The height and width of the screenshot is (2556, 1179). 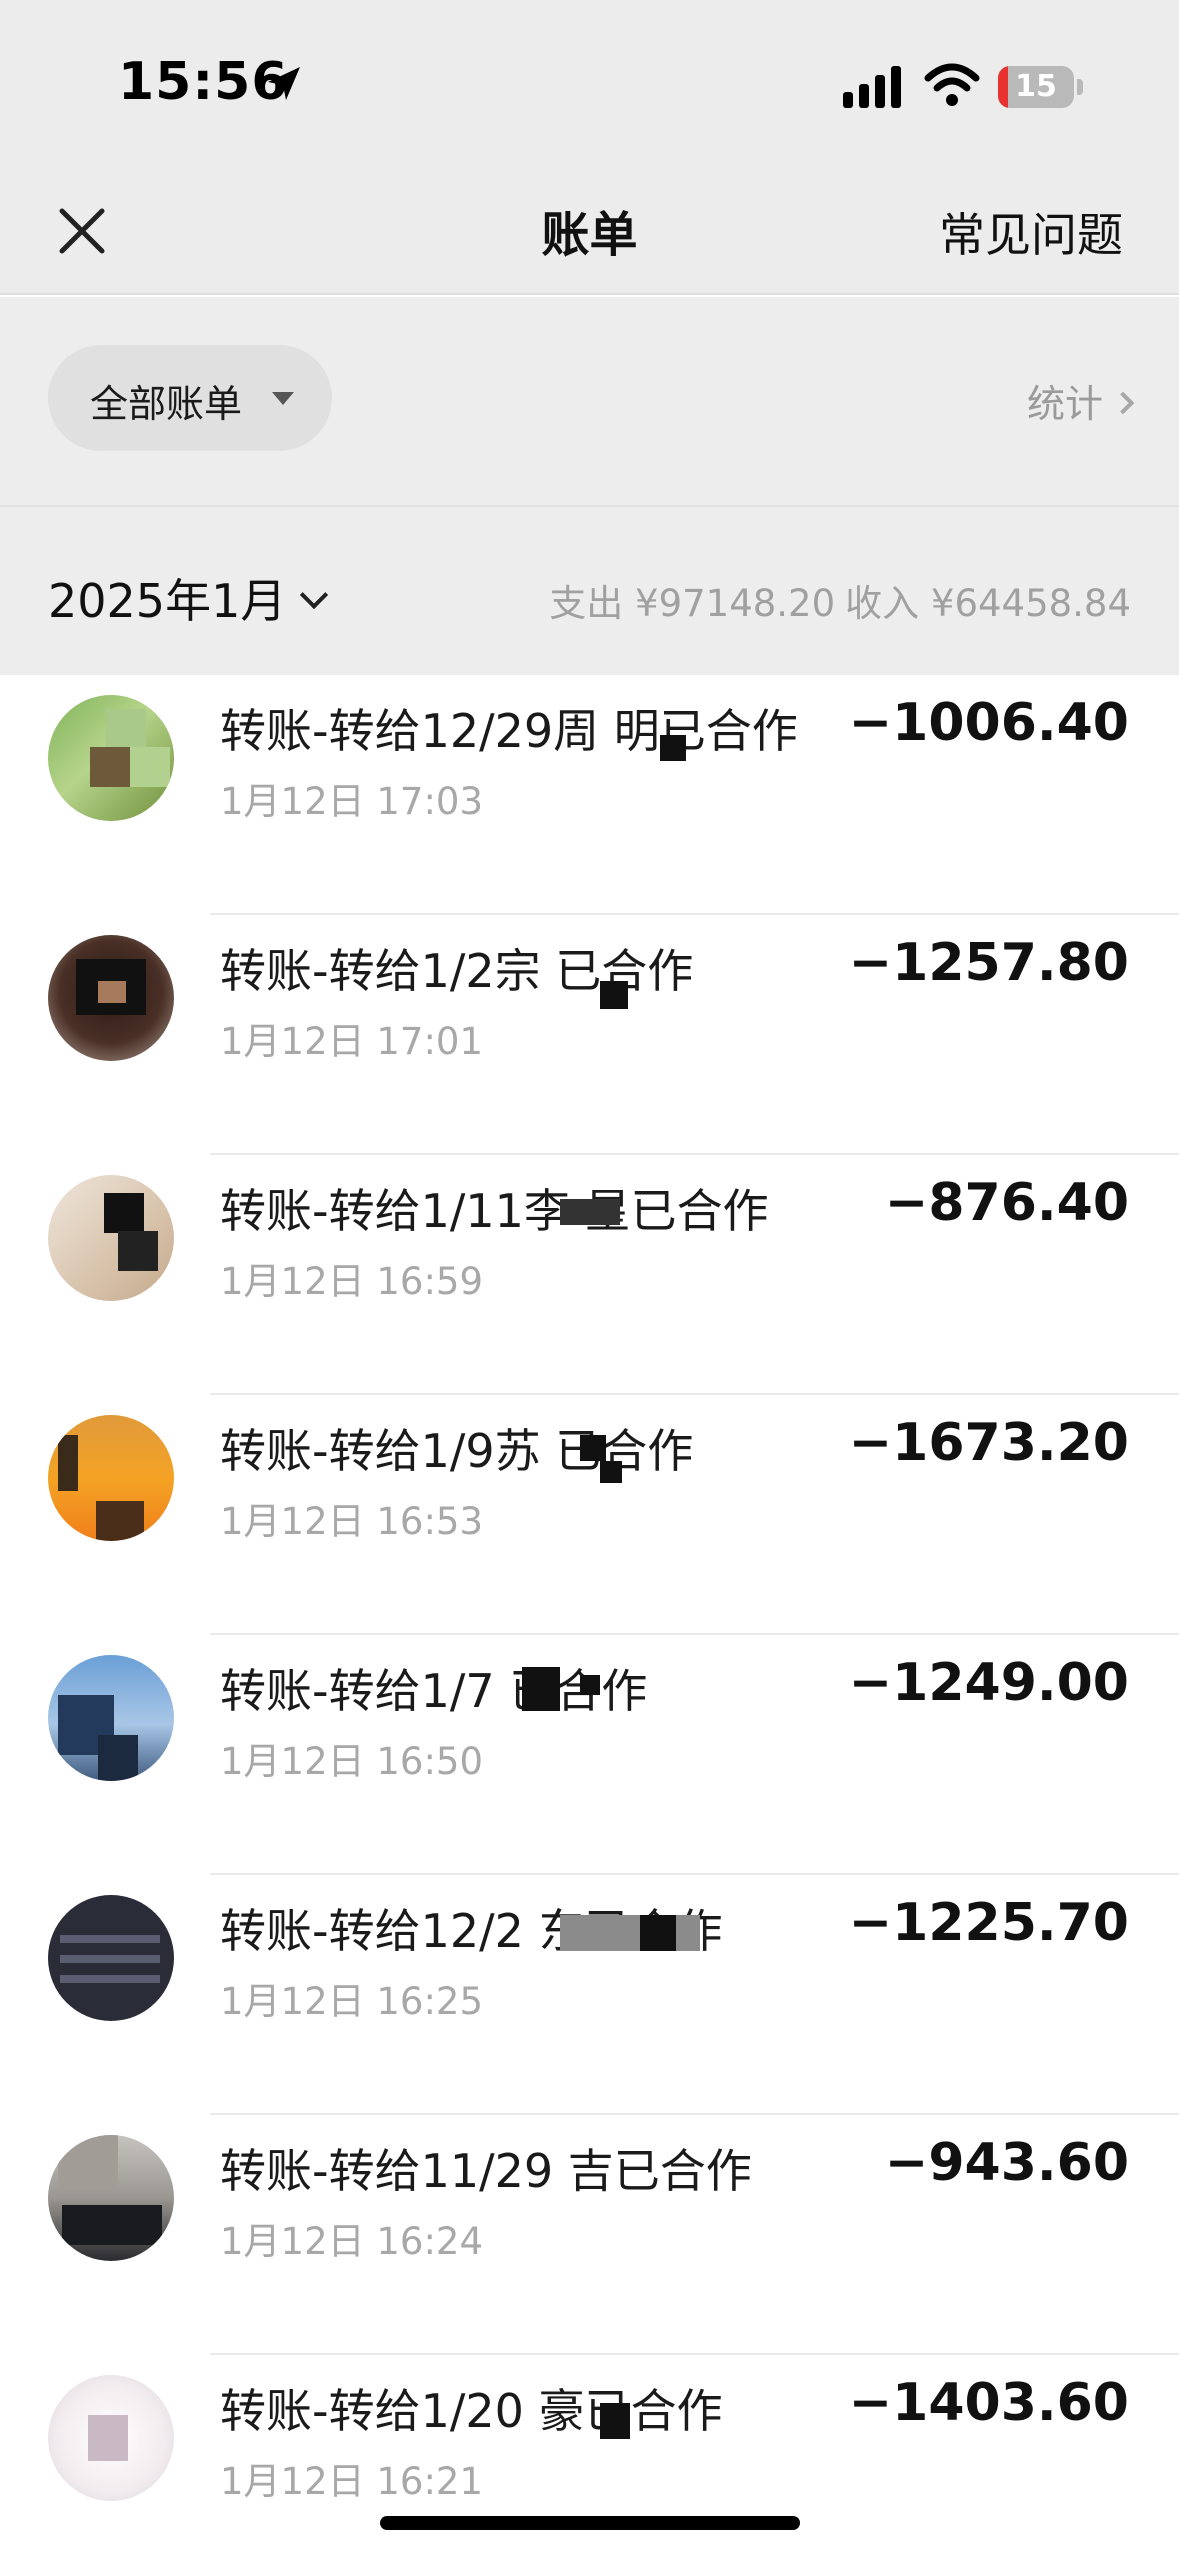 I want to click on stats-link: 统计, so click(x=1080, y=400).